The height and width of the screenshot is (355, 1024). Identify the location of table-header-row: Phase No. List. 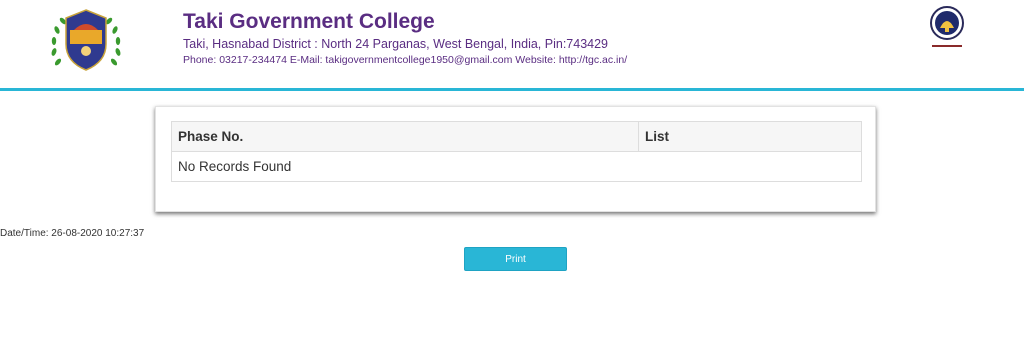
(516, 136).